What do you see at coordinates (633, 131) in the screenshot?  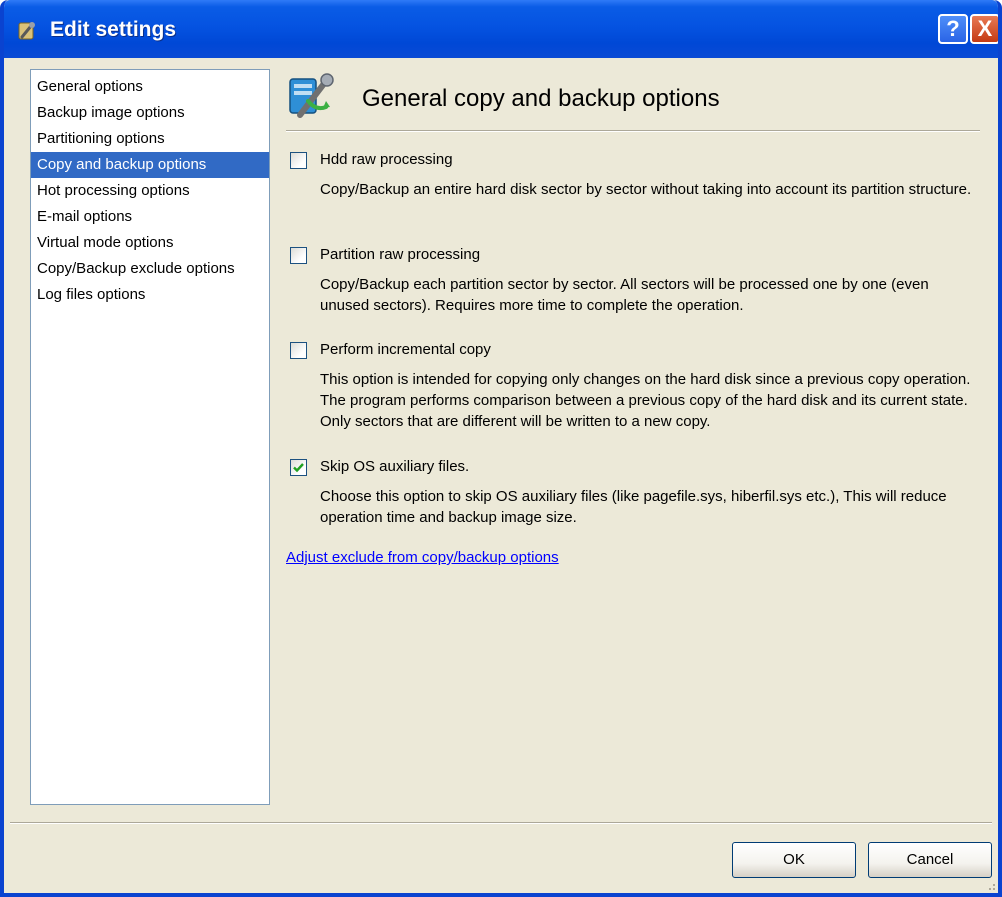 I see `header-divider` at bounding box center [633, 131].